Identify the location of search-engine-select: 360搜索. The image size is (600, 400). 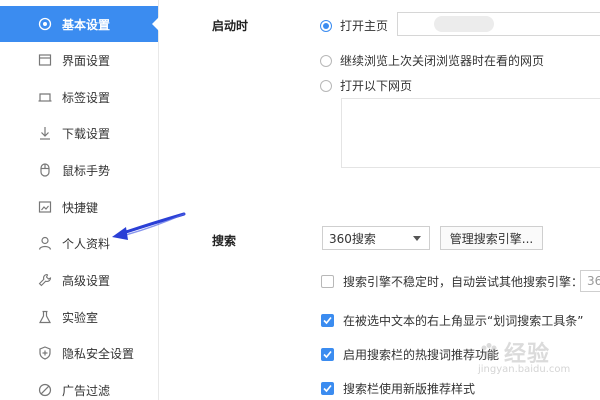
(376, 238).